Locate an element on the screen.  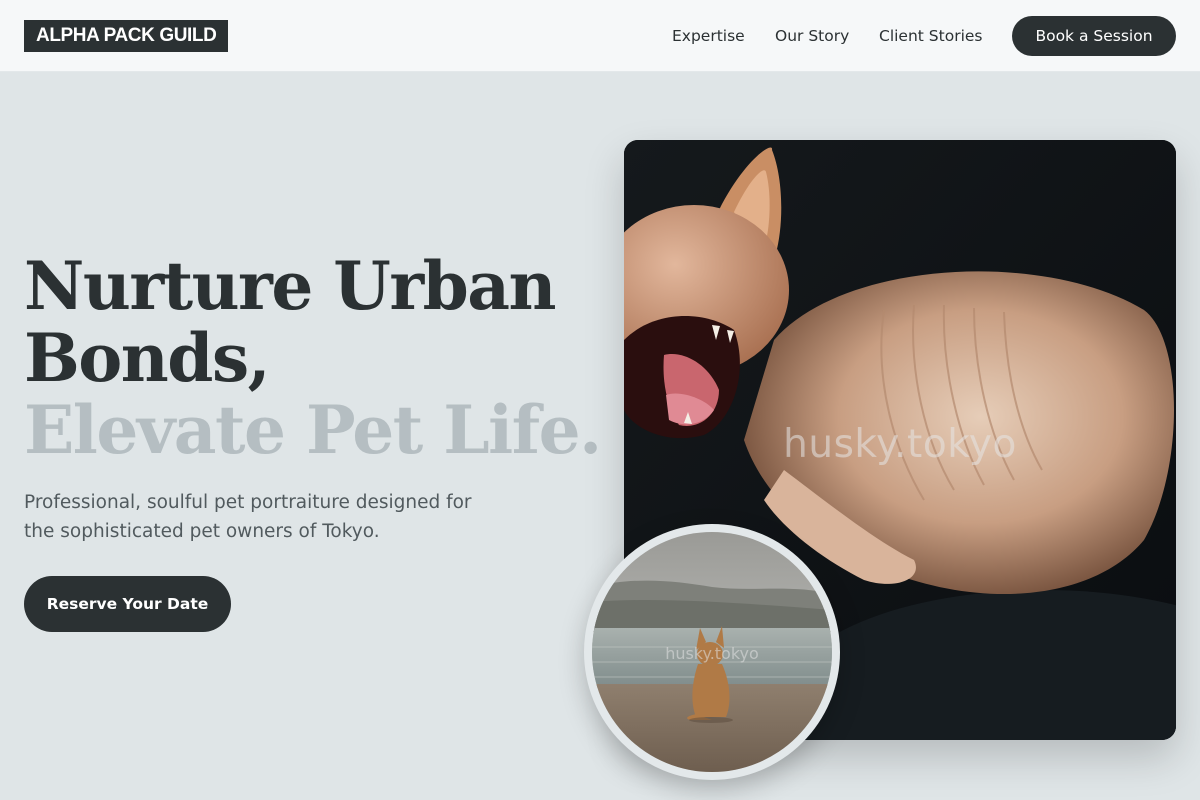
circle-photo-watermark: husky.tokyo is located at coordinates (712, 653).